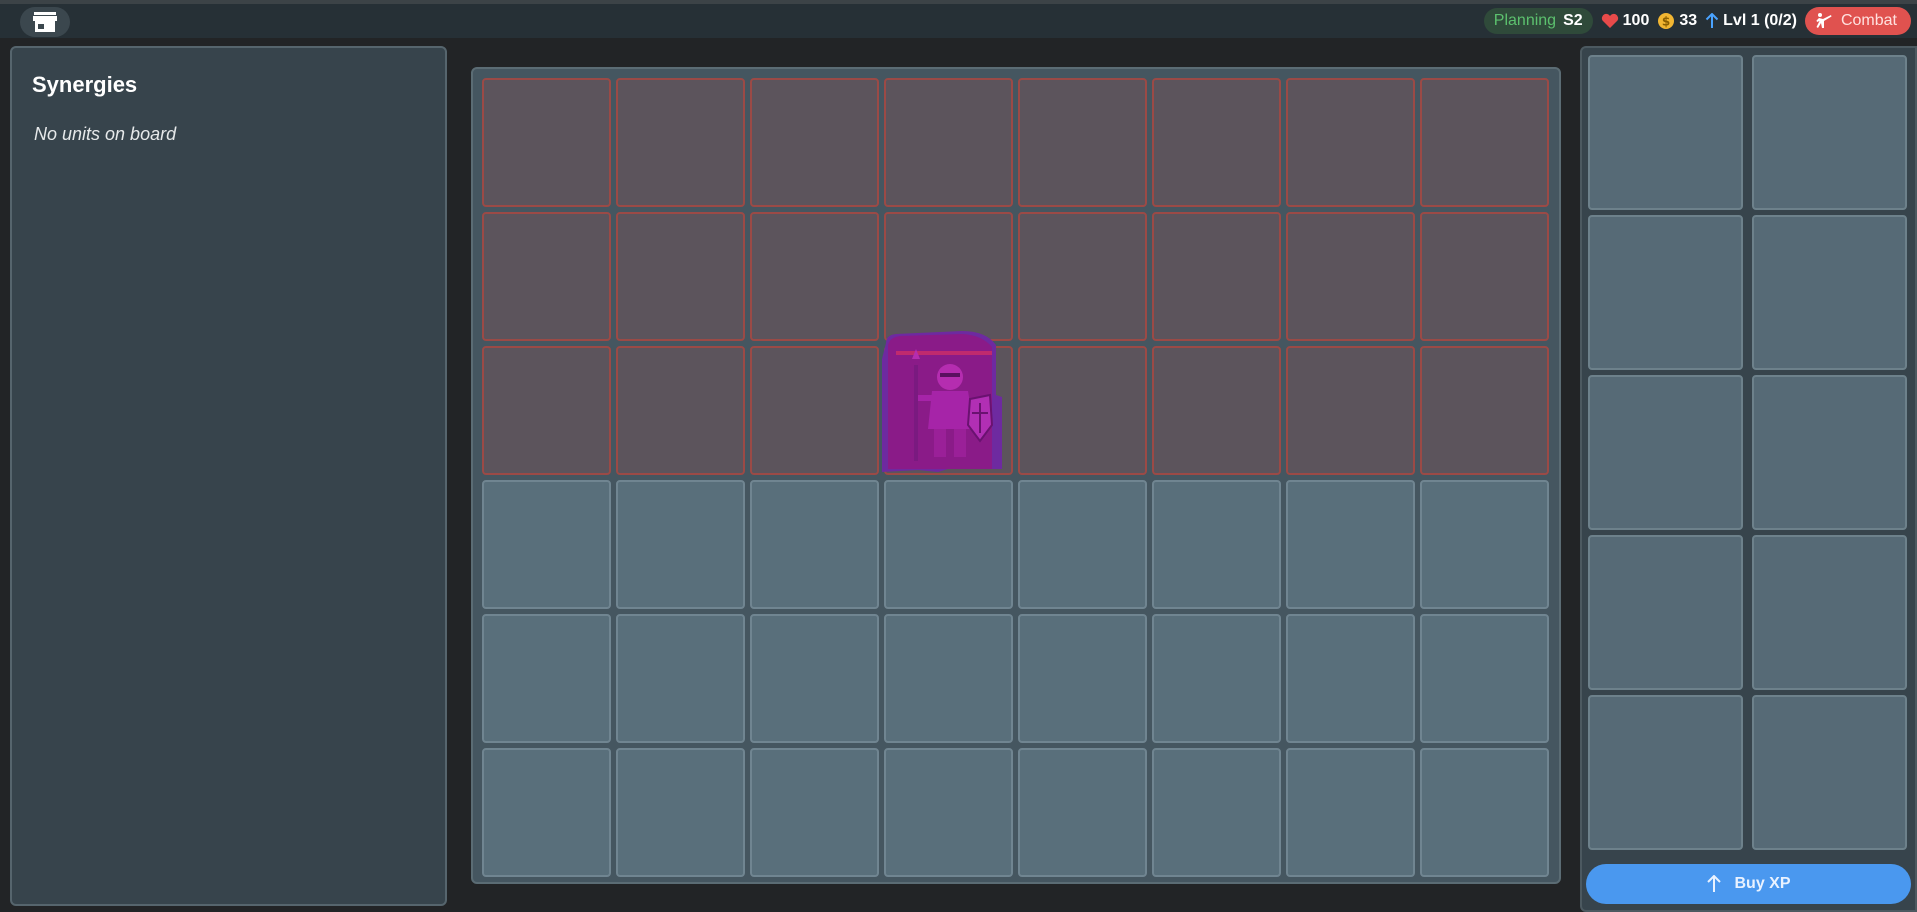 The image size is (1917, 912). What do you see at coordinates (1824, 20) in the screenshot?
I see `fighter-icon` at bounding box center [1824, 20].